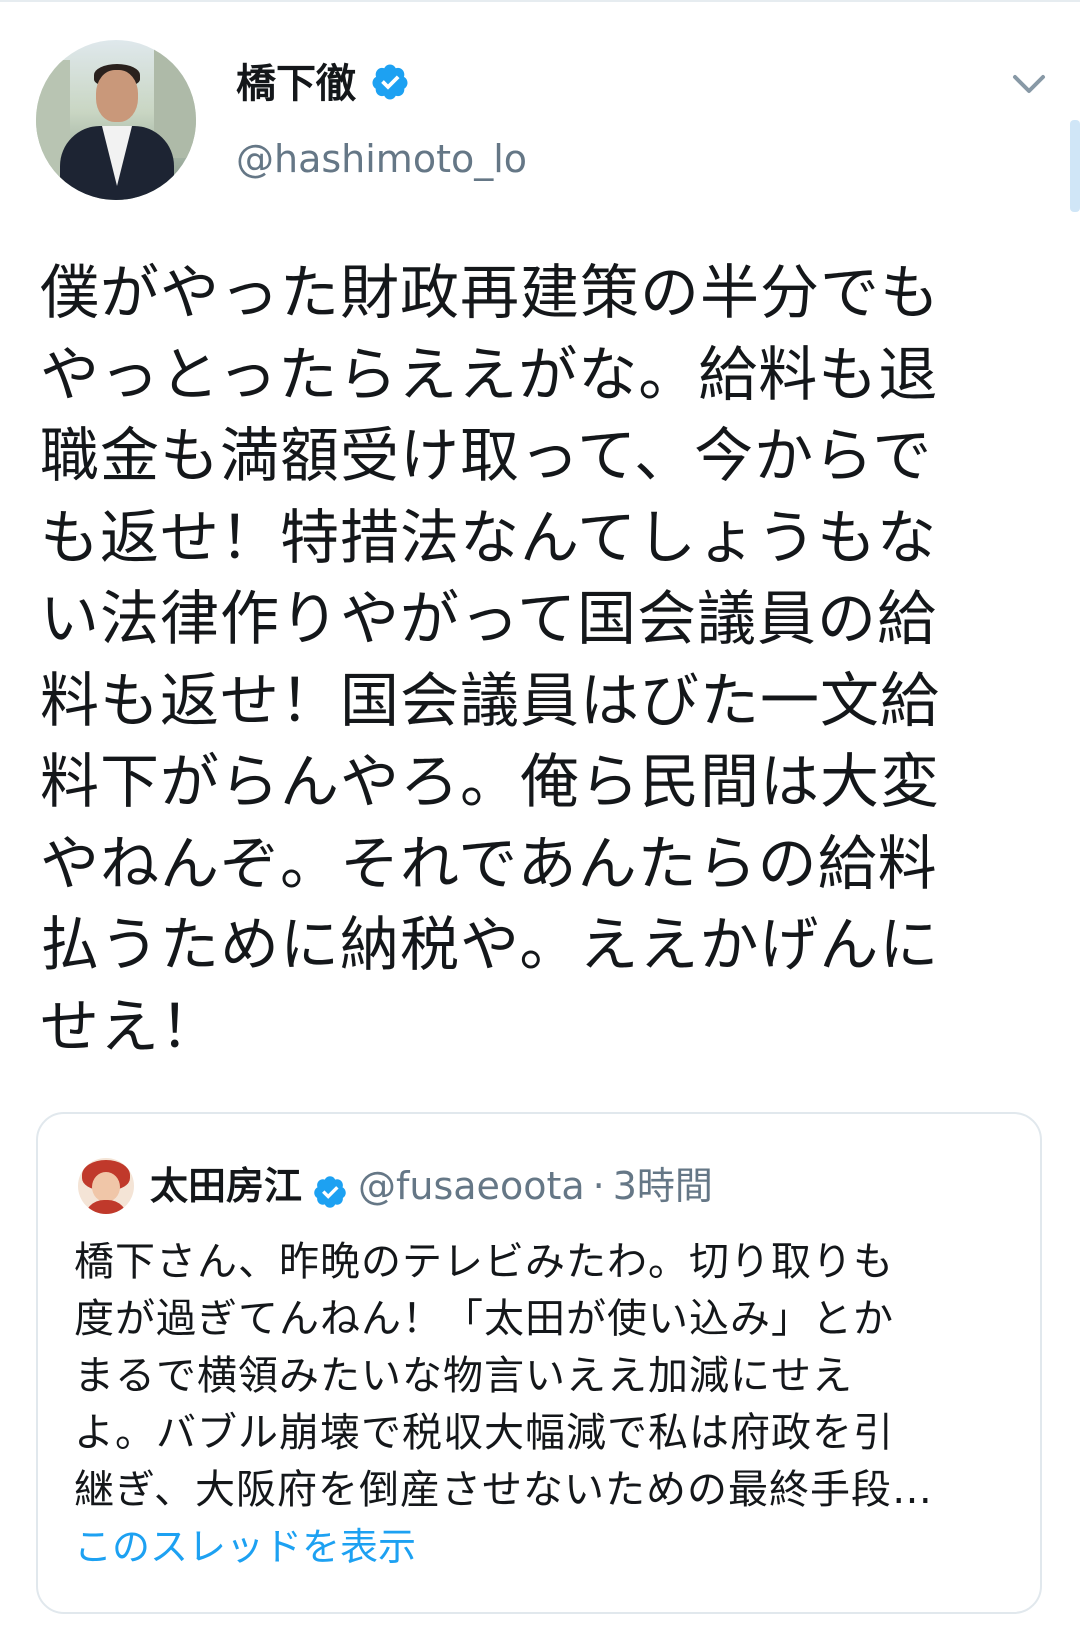  I want to click on tweet-text-line: い法律作りやがって国会議員の給, so click(489, 618).